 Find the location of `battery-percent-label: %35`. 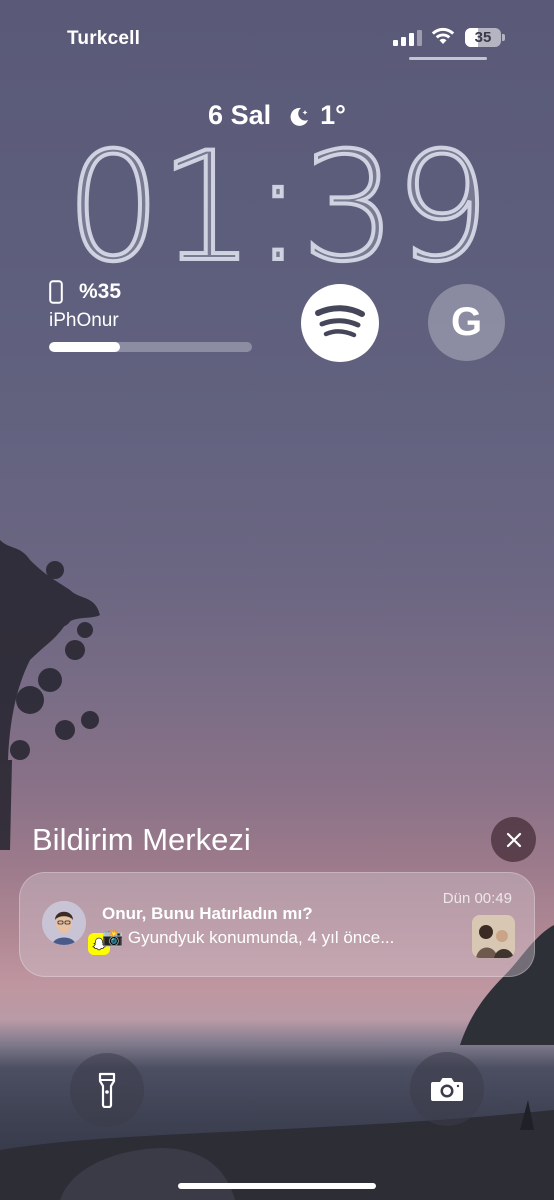

battery-percent-label: %35 is located at coordinates (100, 291).